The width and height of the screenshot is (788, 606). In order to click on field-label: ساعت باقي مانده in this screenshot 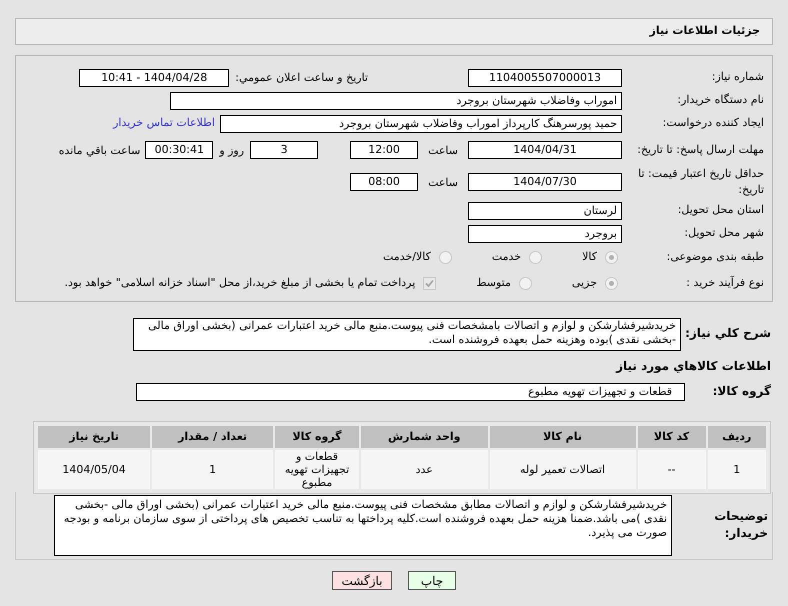, I will do `click(99, 150)`.